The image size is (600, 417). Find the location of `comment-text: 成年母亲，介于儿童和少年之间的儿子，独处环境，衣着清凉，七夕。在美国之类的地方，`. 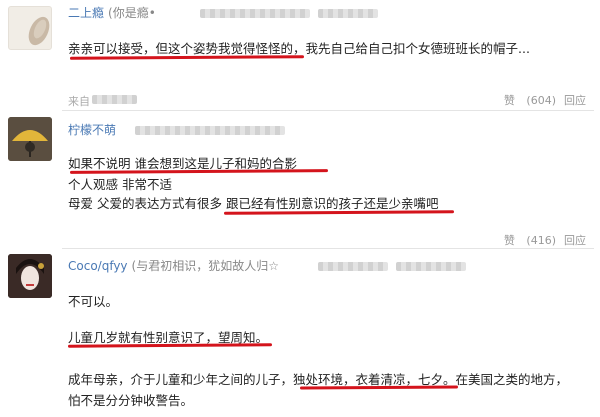

comment-text: 成年母亲，介于儿童和少年之间的儿子，独处环境，衣着清凉，七夕。在美国之类的地方， is located at coordinates (318, 379).